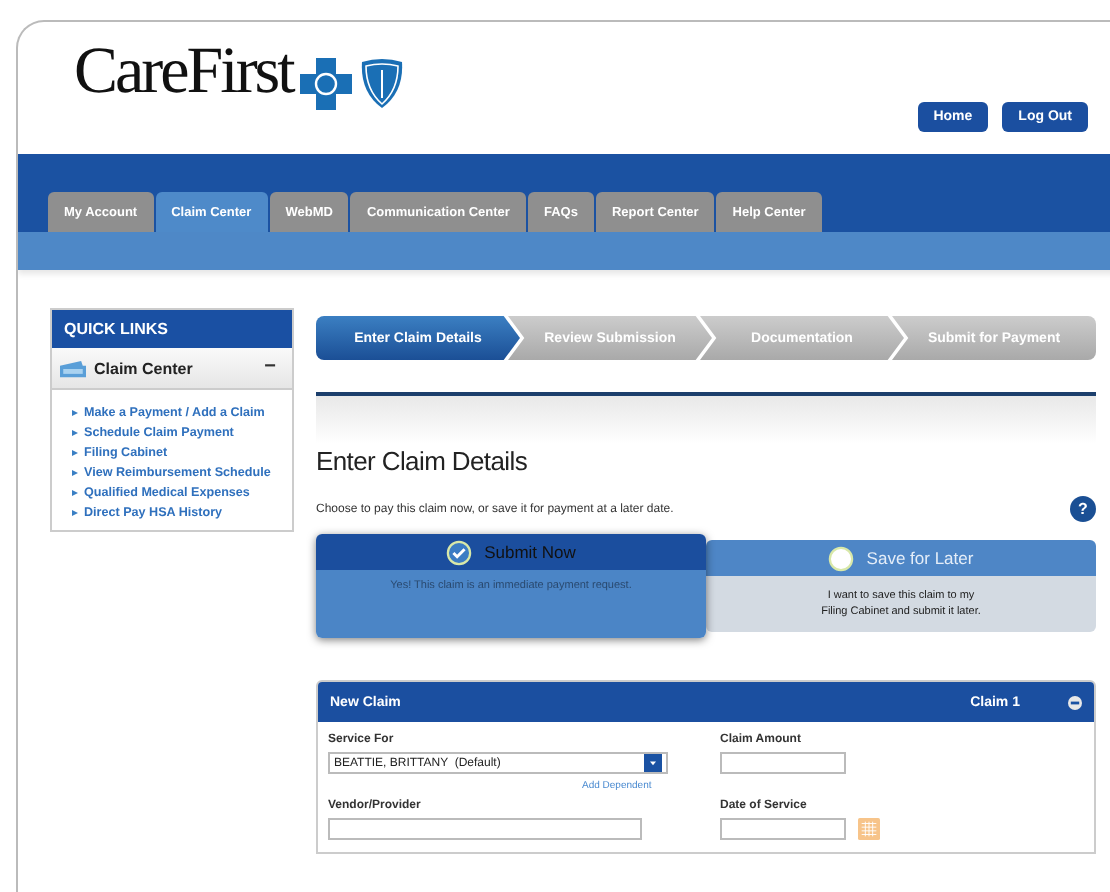 This screenshot has height=892, width=1110. I want to click on shield-logo-icon, so click(382, 84).